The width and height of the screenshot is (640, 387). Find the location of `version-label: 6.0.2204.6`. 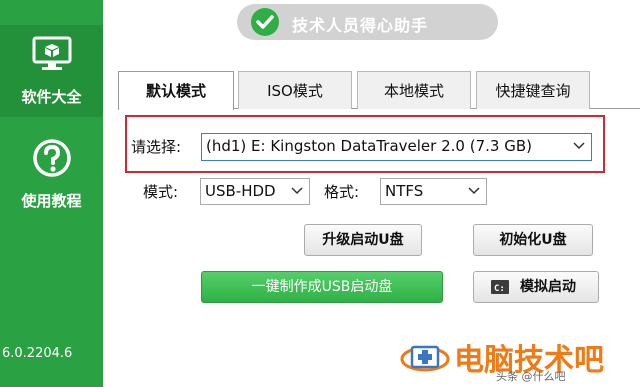

version-label: 6.0.2204.6 is located at coordinates (37, 353).